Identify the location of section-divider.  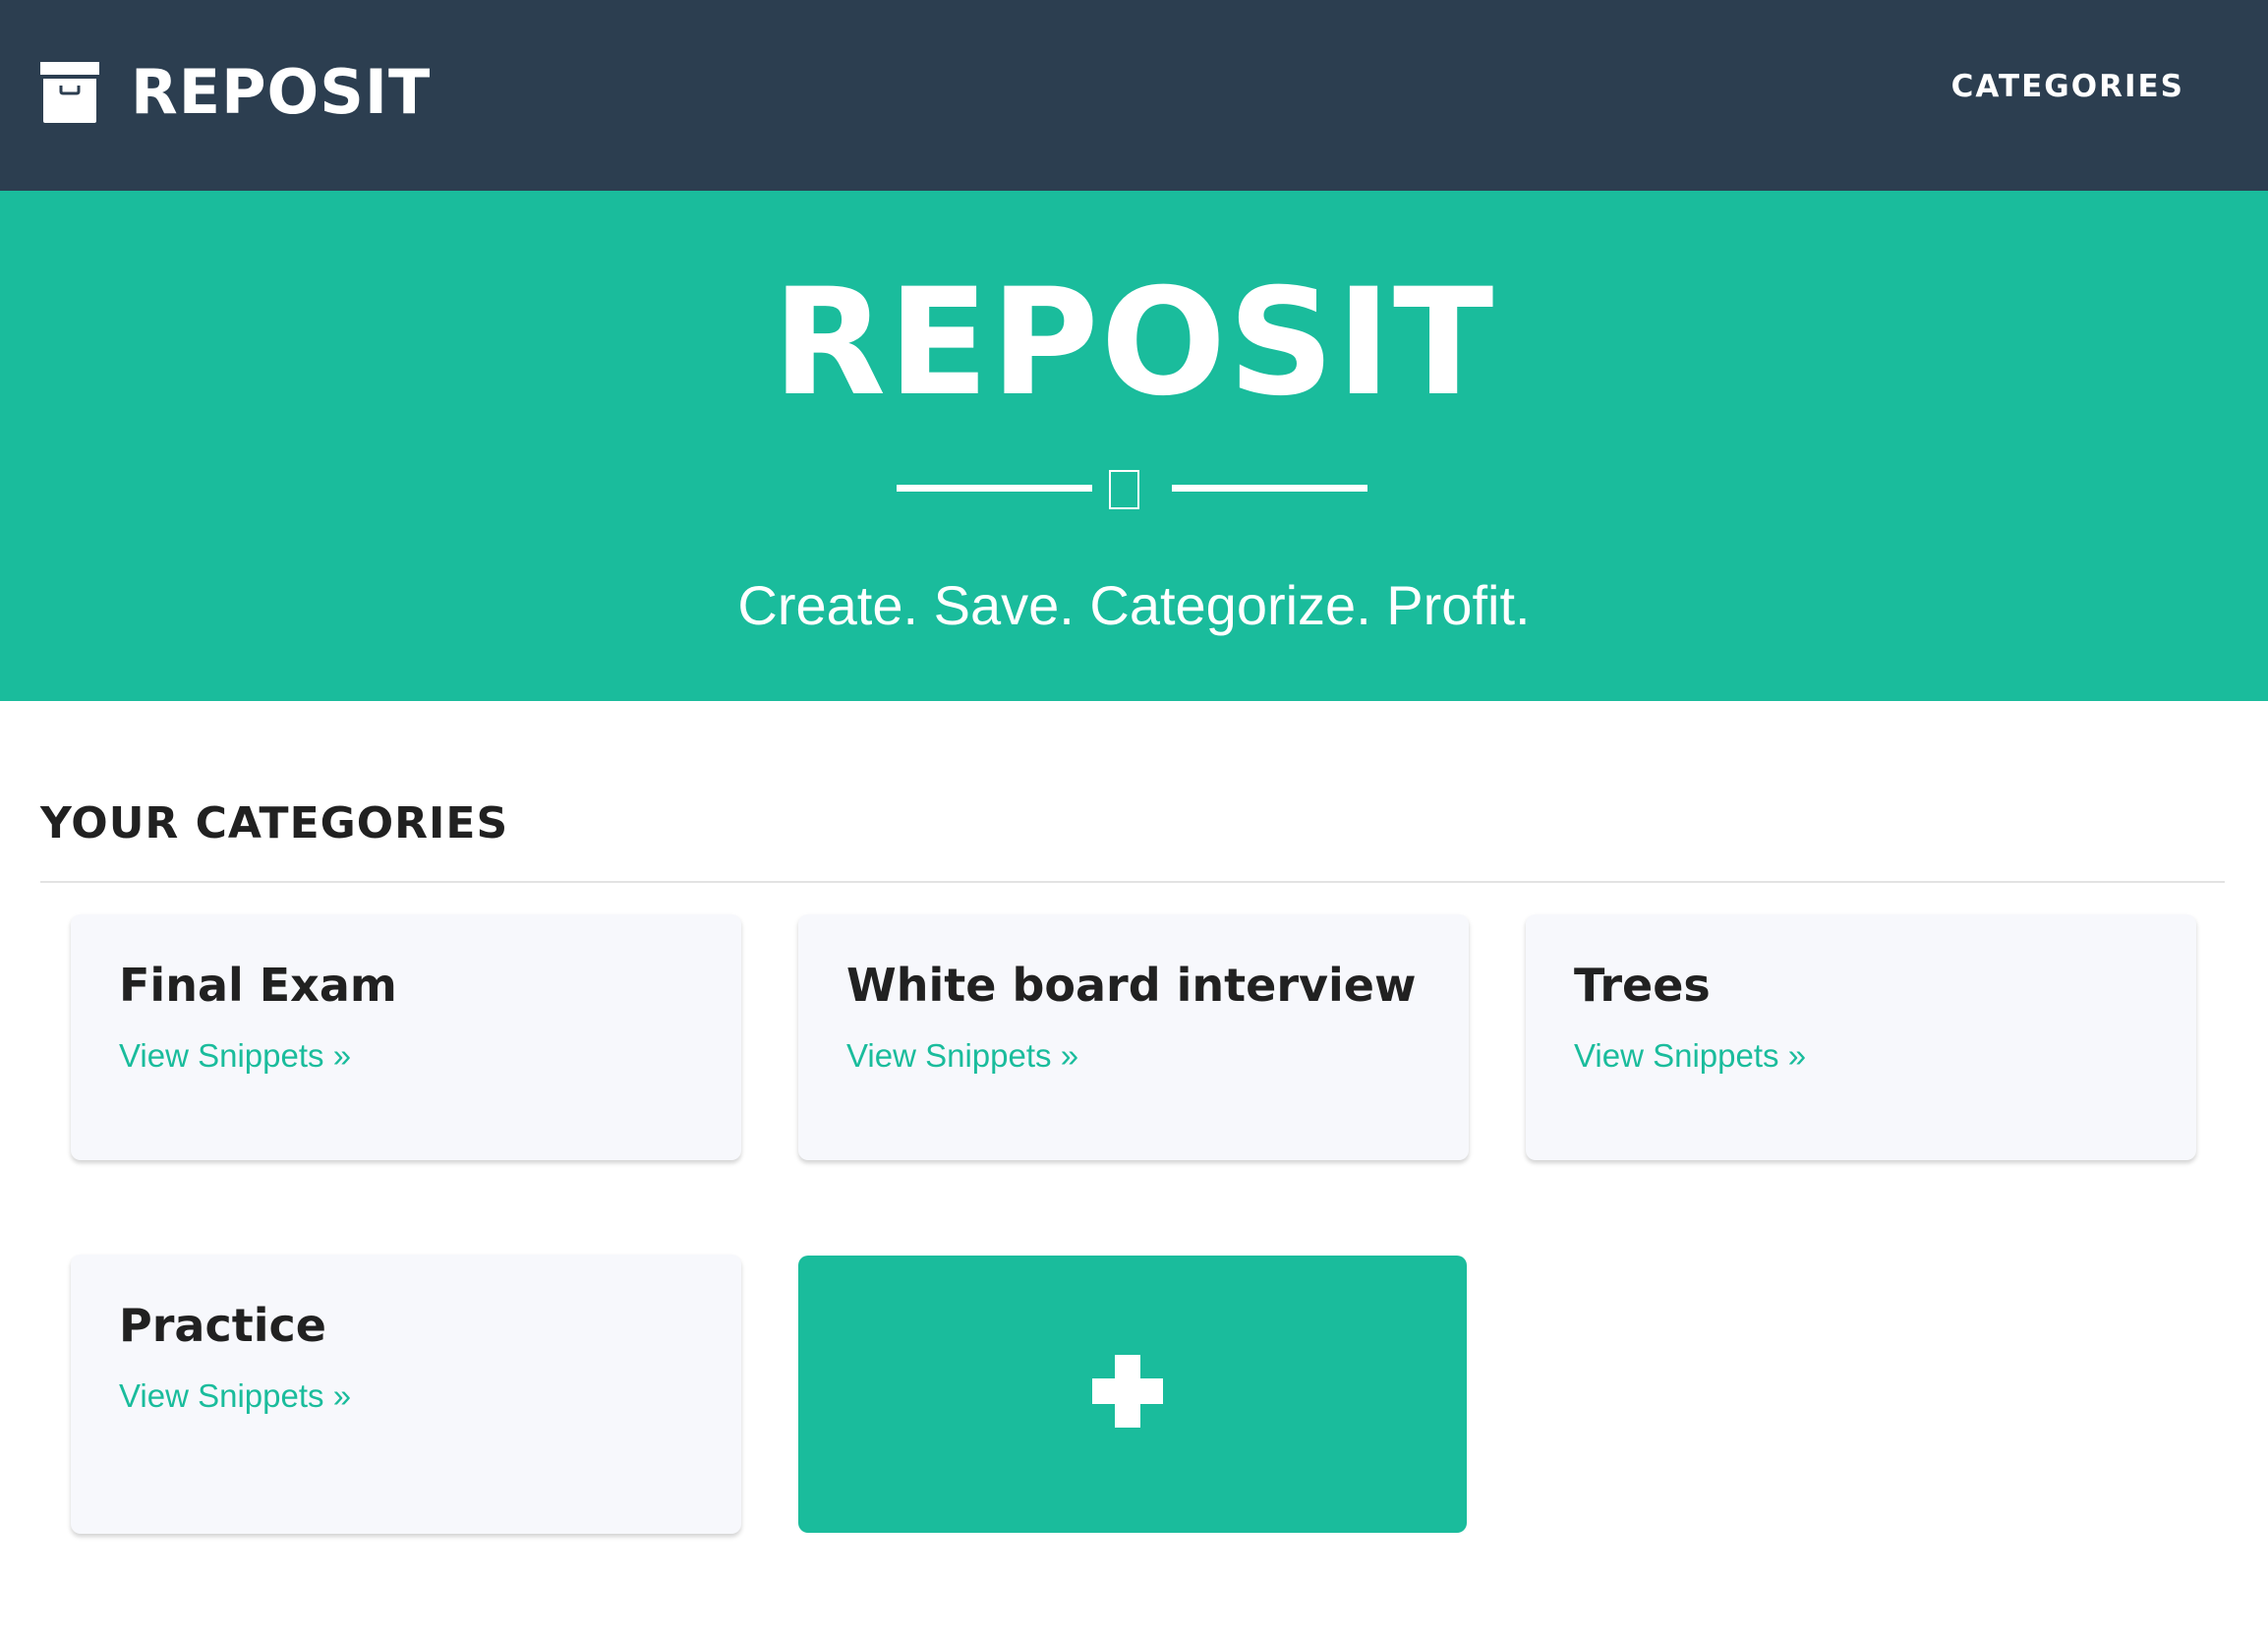
(1132, 882).